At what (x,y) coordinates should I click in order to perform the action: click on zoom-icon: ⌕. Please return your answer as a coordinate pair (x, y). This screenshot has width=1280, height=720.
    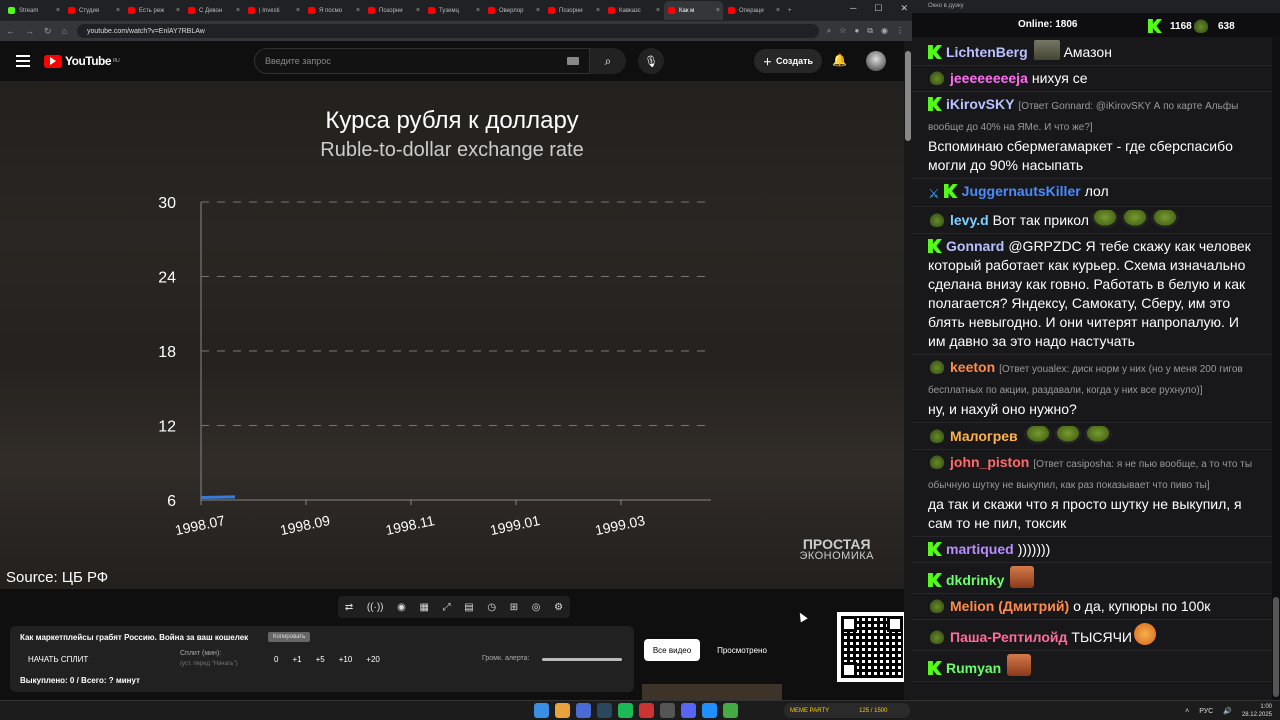
    Looking at the image, I should click on (829, 31).